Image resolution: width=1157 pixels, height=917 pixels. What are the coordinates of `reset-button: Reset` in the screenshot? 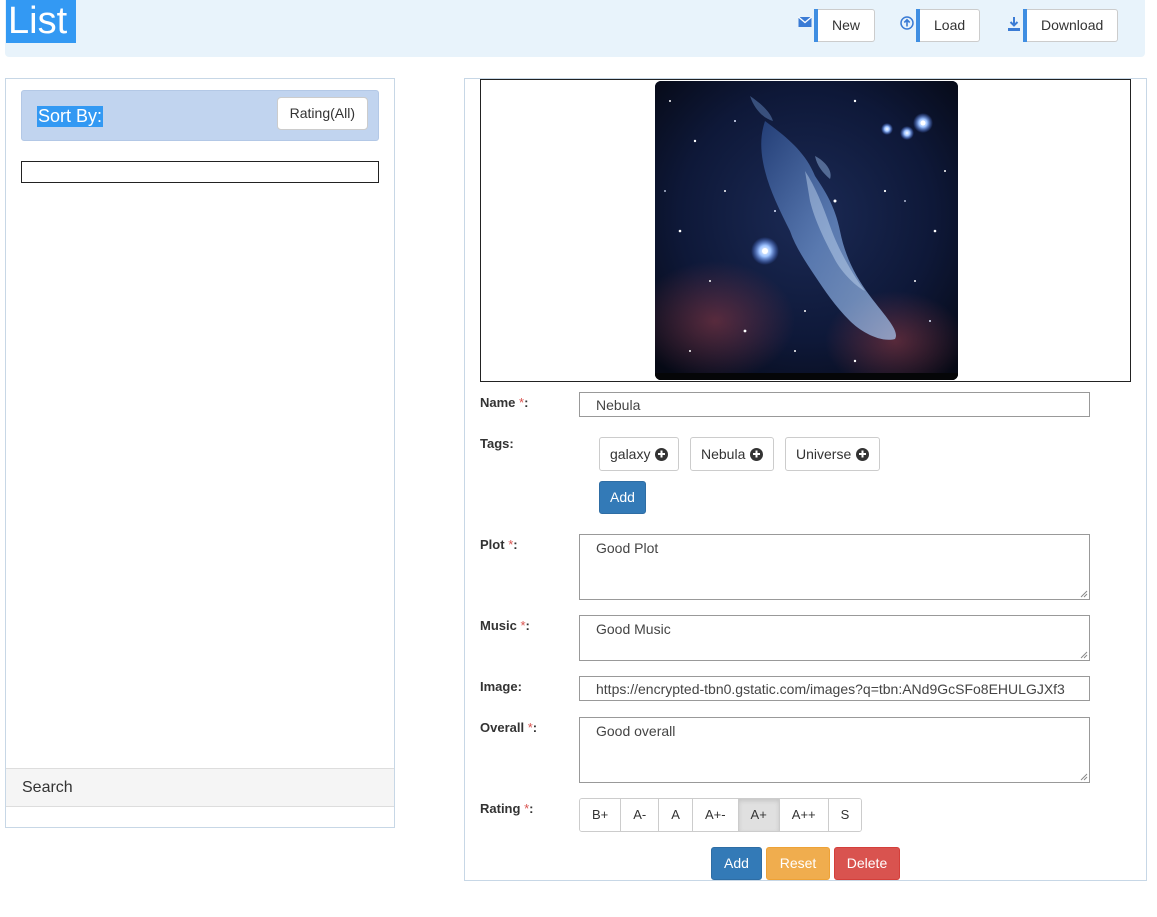 It's located at (798, 863).